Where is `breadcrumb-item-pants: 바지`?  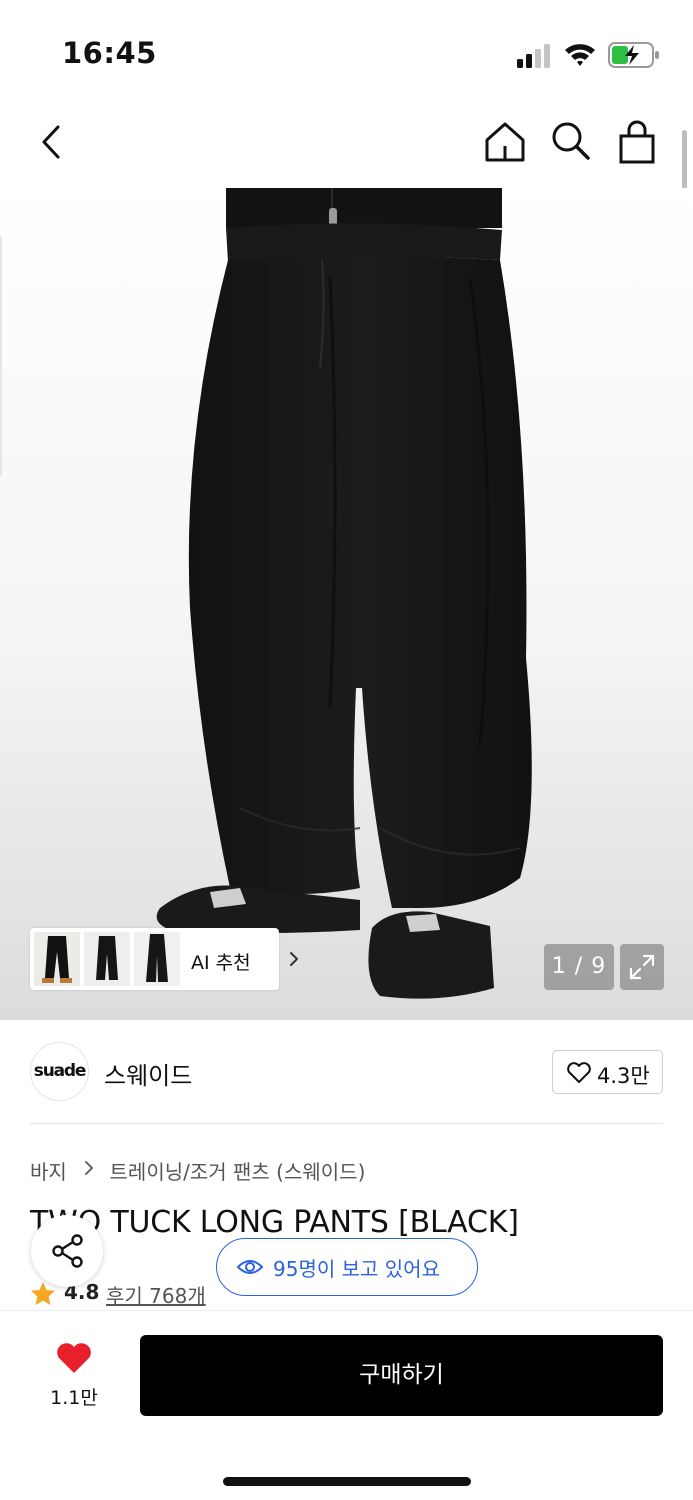 breadcrumb-item-pants: 바지 is located at coordinates (48, 1170).